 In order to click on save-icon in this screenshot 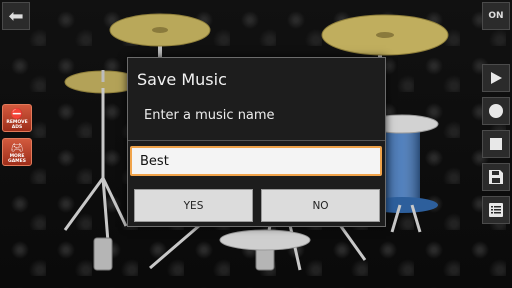, I will do `click(496, 177)`.